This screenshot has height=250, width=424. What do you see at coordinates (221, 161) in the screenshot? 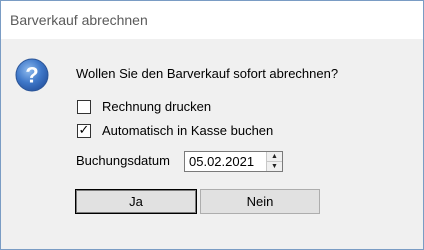
I see `booking-date-value: 05.02.2021` at bounding box center [221, 161].